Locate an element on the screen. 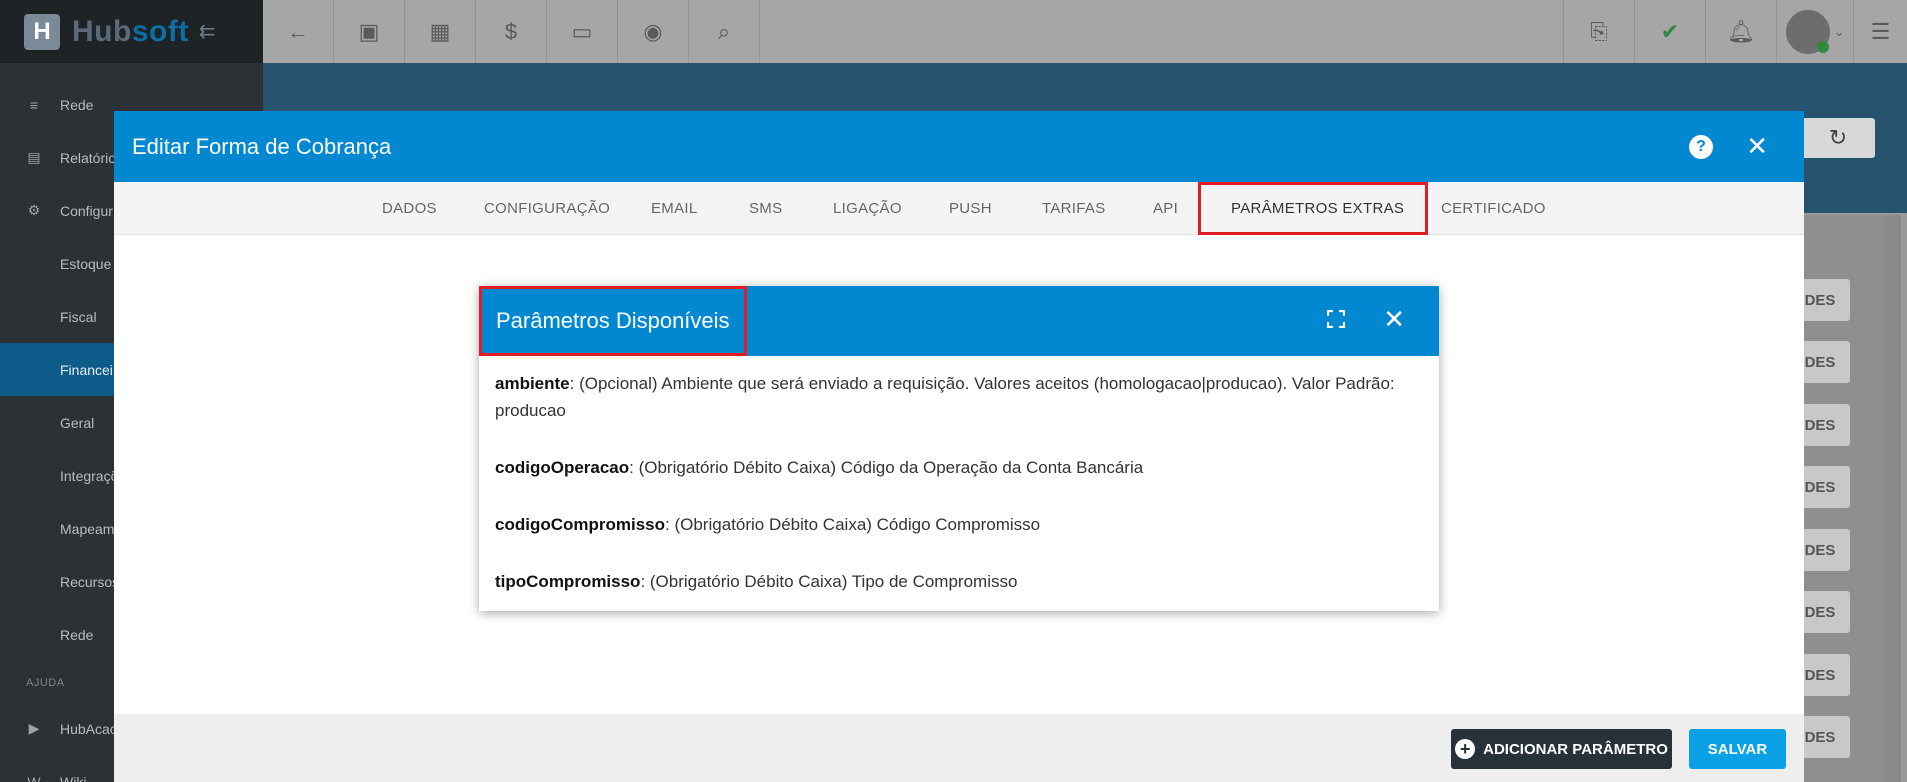 The height and width of the screenshot is (782, 1907). report-icon: ▤ is located at coordinates (34, 157).